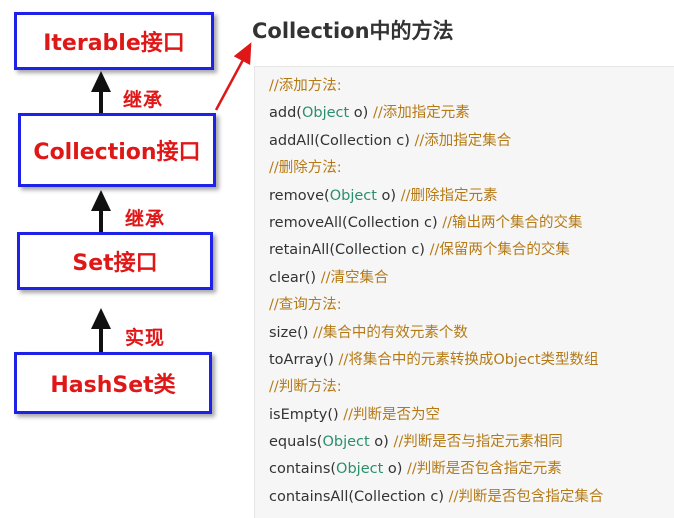 The height and width of the screenshot is (518, 674). I want to click on pointer-arrowhead, so click(242, 54).